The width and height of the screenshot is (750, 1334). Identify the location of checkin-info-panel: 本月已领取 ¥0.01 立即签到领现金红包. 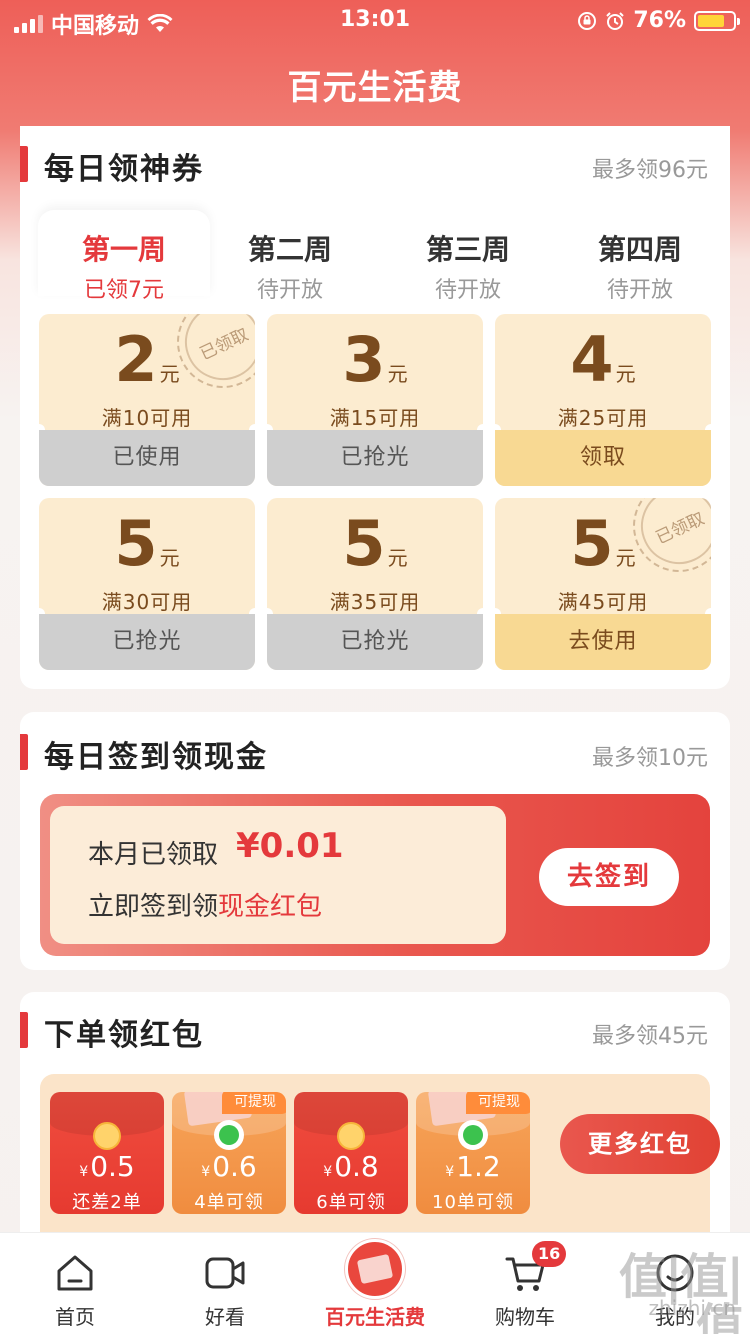
(278, 875).